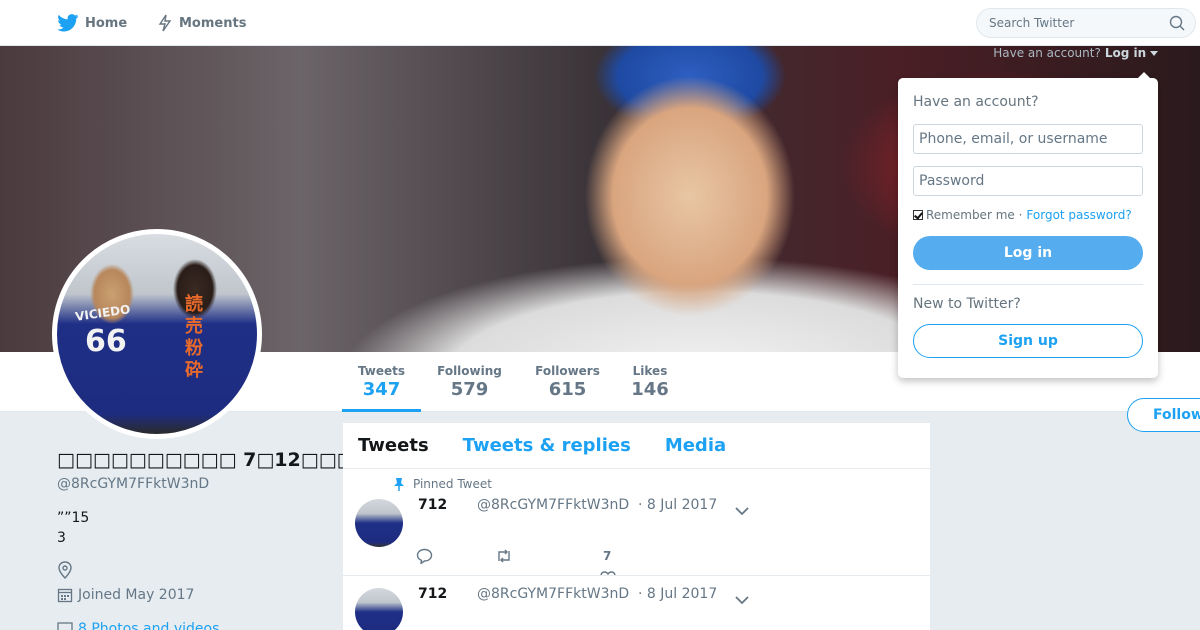 This screenshot has width=1200, height=630. I want to click on pinned-text: Pinned Tweet, so click(452, 484).